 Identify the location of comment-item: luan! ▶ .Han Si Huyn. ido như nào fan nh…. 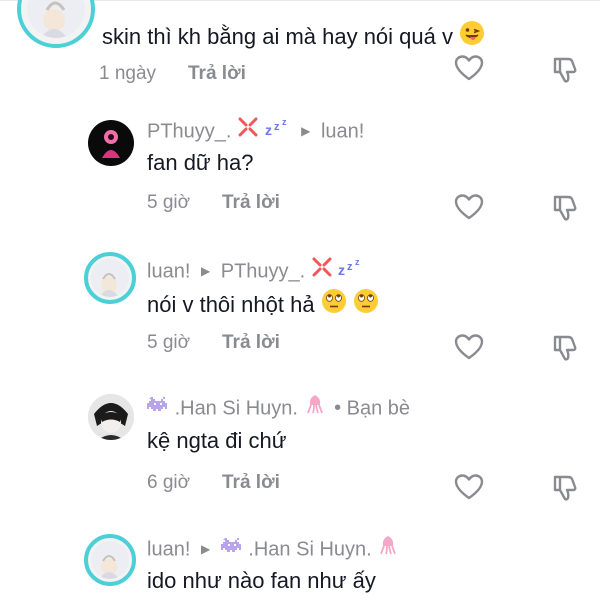
(300, 568).